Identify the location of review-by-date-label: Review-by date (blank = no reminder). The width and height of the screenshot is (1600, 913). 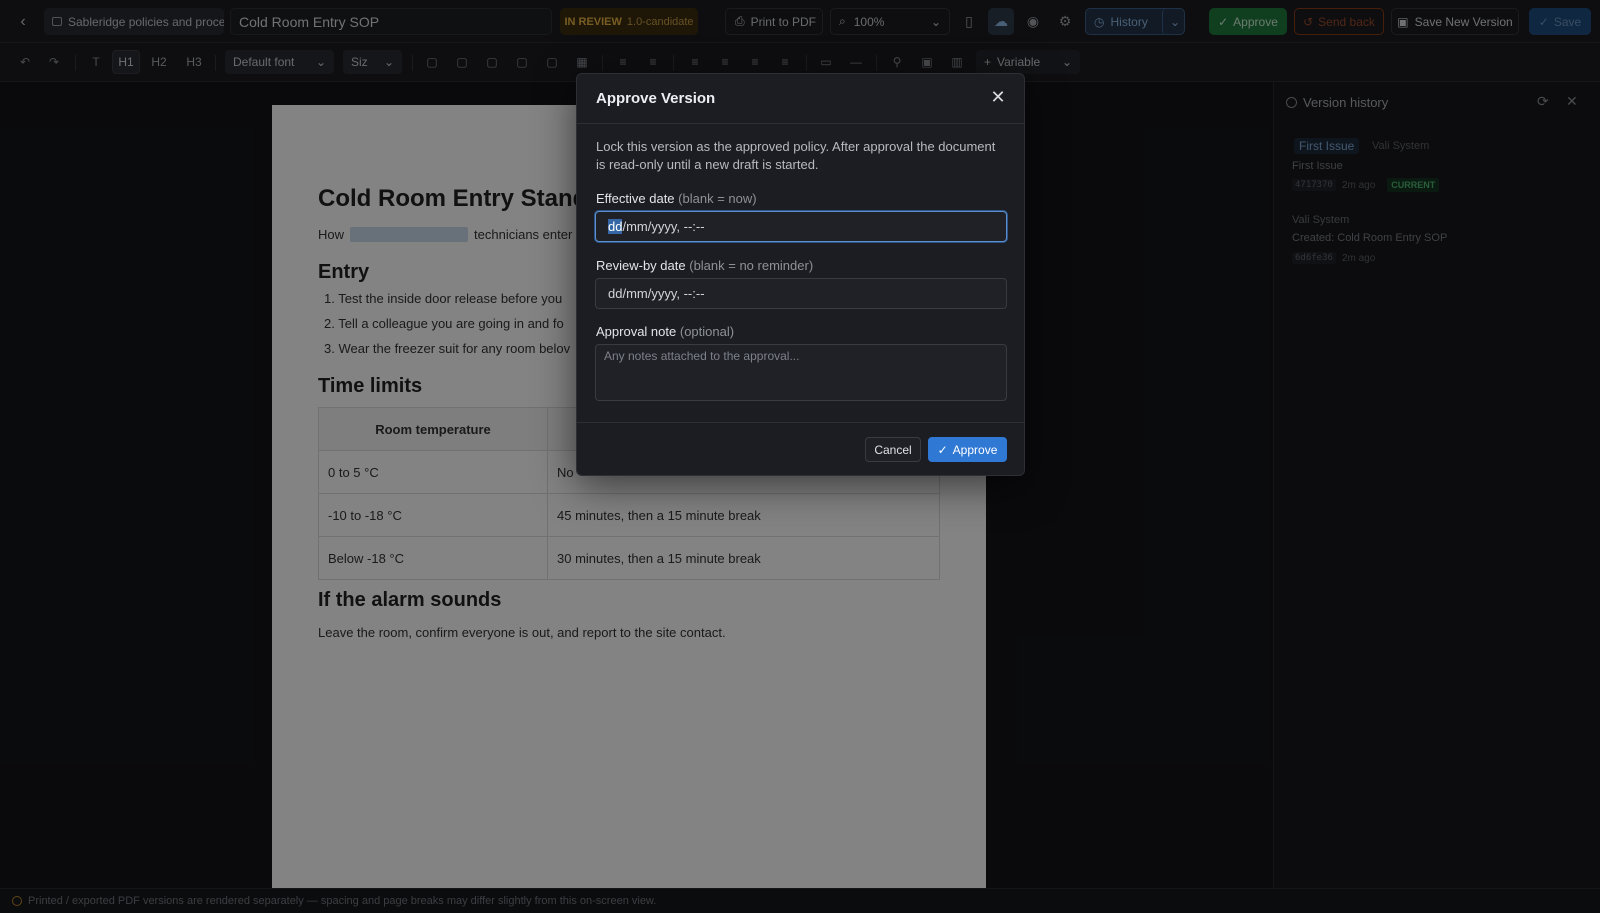
(704, 265).